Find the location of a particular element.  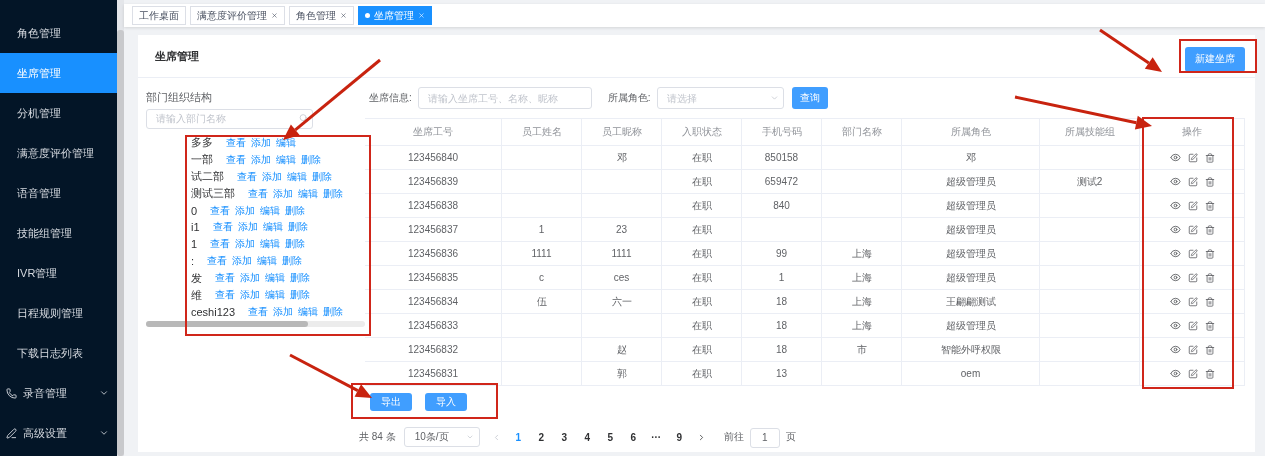

page-number: 2 is located at coordinates (541, 437).